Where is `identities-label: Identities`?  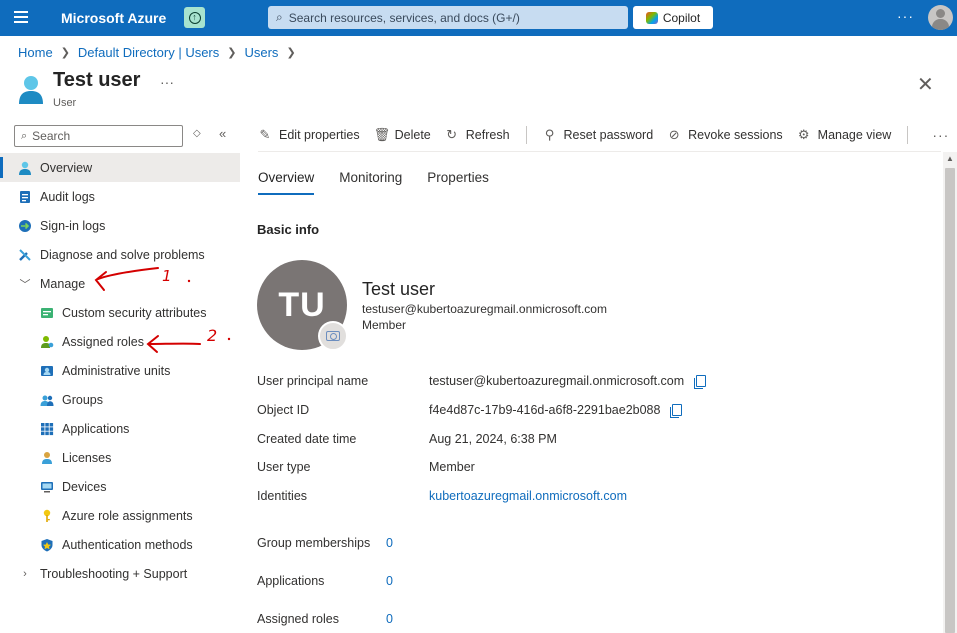 identities-label: Identities is located at coordinates (282, 496).